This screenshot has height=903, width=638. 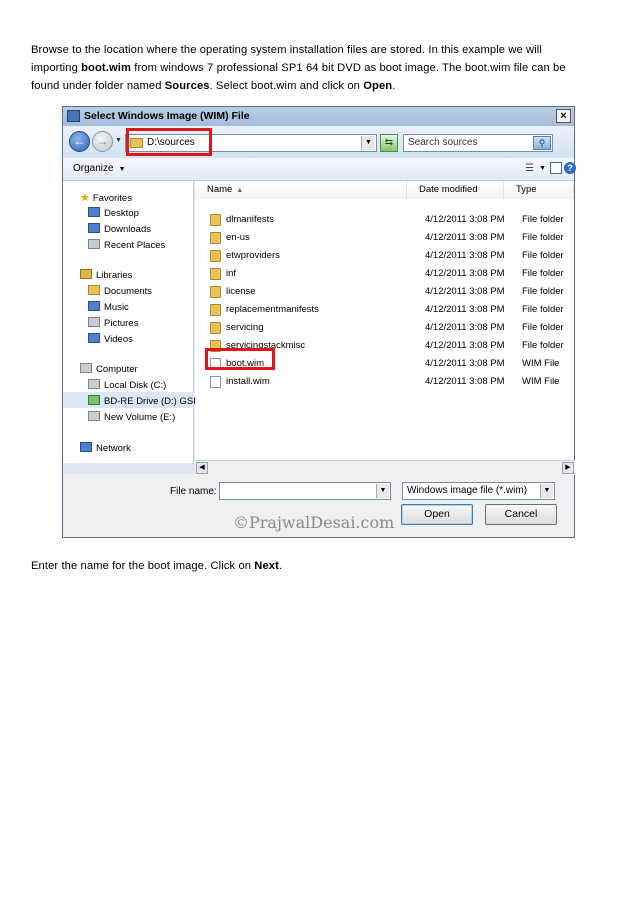 What do you see at coordinates (110, 339) in the screenshot?
I see `nav-videos: Videos` at bounding box center [110, 339].